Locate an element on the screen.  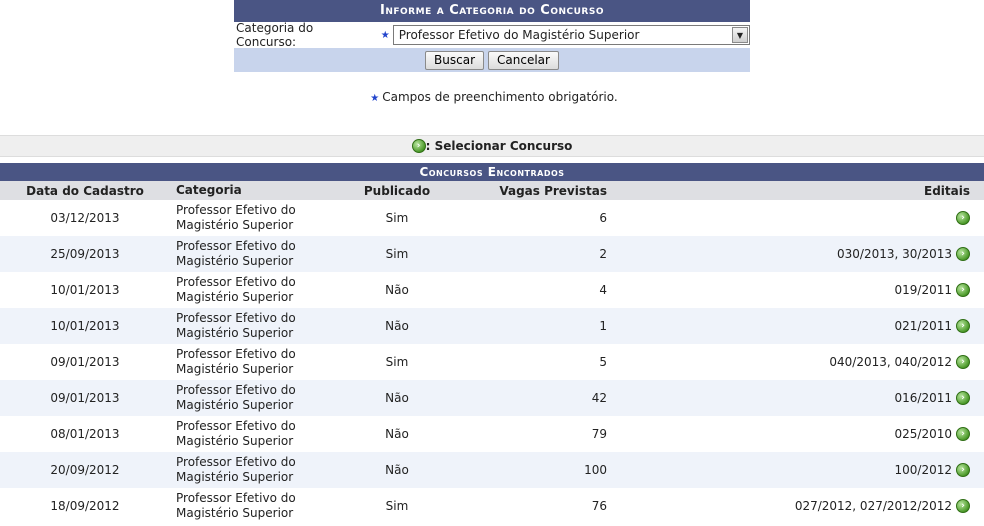
cell-vagas: 42 is located at coordinates (530, 398).